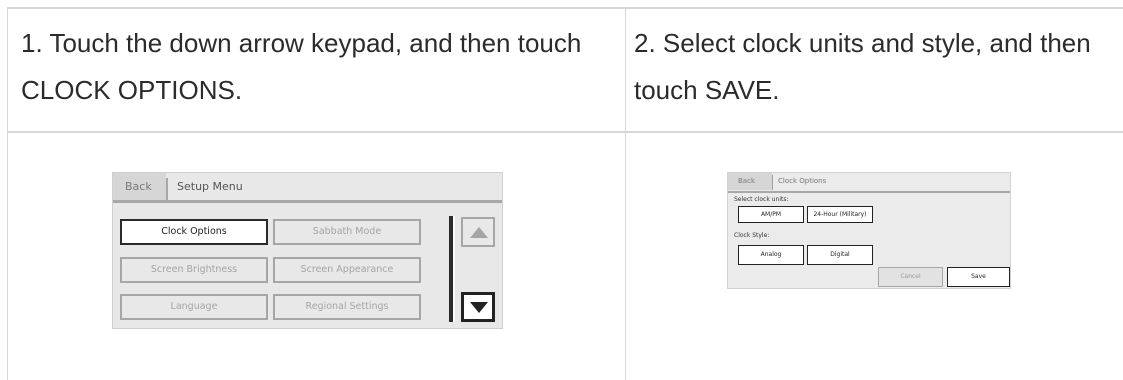 The image size is (1123, 380). What do you see at coordinates (752, 235) in the screenshot?
I see `clock-style-label: Clock Style:` at bounding box center [752, 235].